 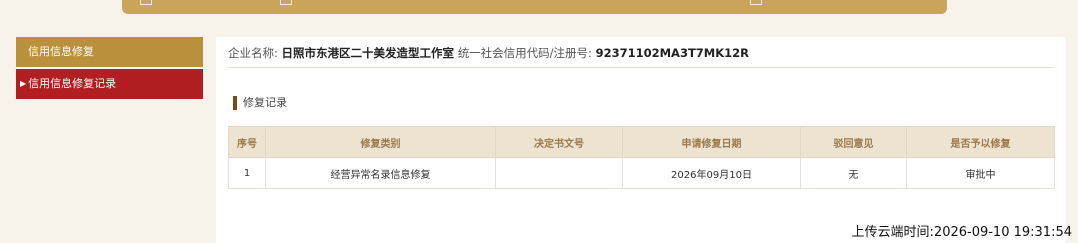 I want to click on sidebar-item-label: 信用信息修复记录, so click(x=72, y=83).